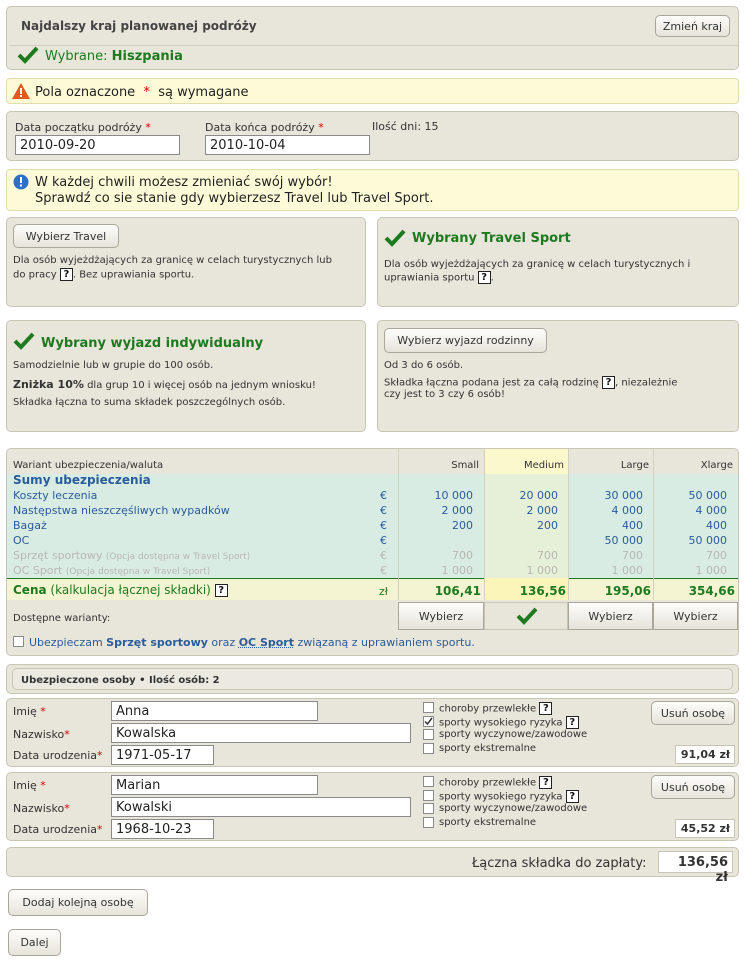 The width and height of the screenshot is (747, 972). What do you see at coordinates (34, 942) in the screenshot?
I see `next-button: Dalej` at bounding box center [34, 942].